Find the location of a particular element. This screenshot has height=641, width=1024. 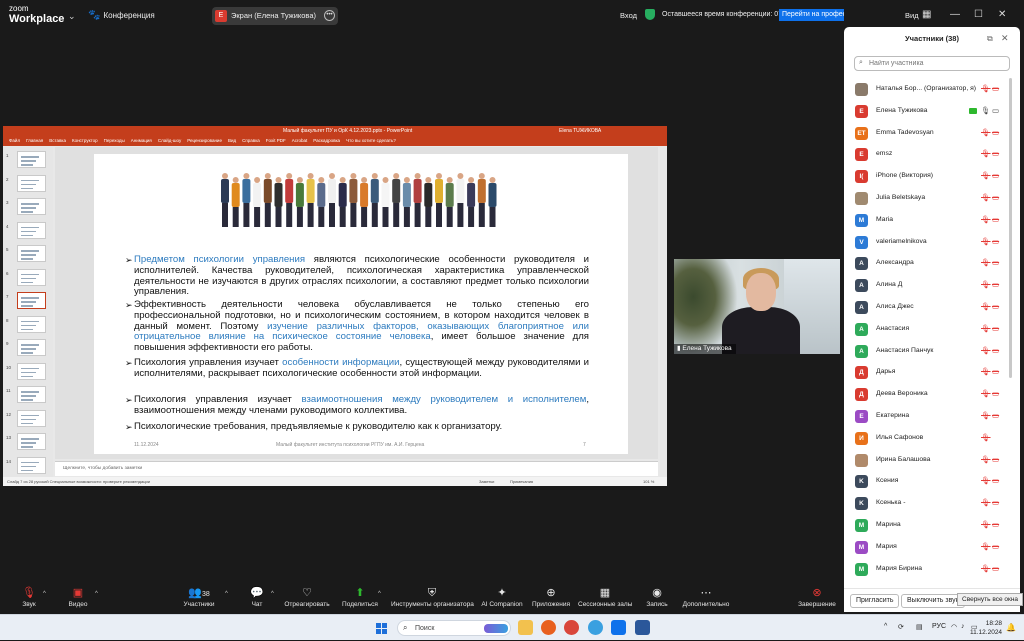

firefox-icon is located at coordinates (548, 627).